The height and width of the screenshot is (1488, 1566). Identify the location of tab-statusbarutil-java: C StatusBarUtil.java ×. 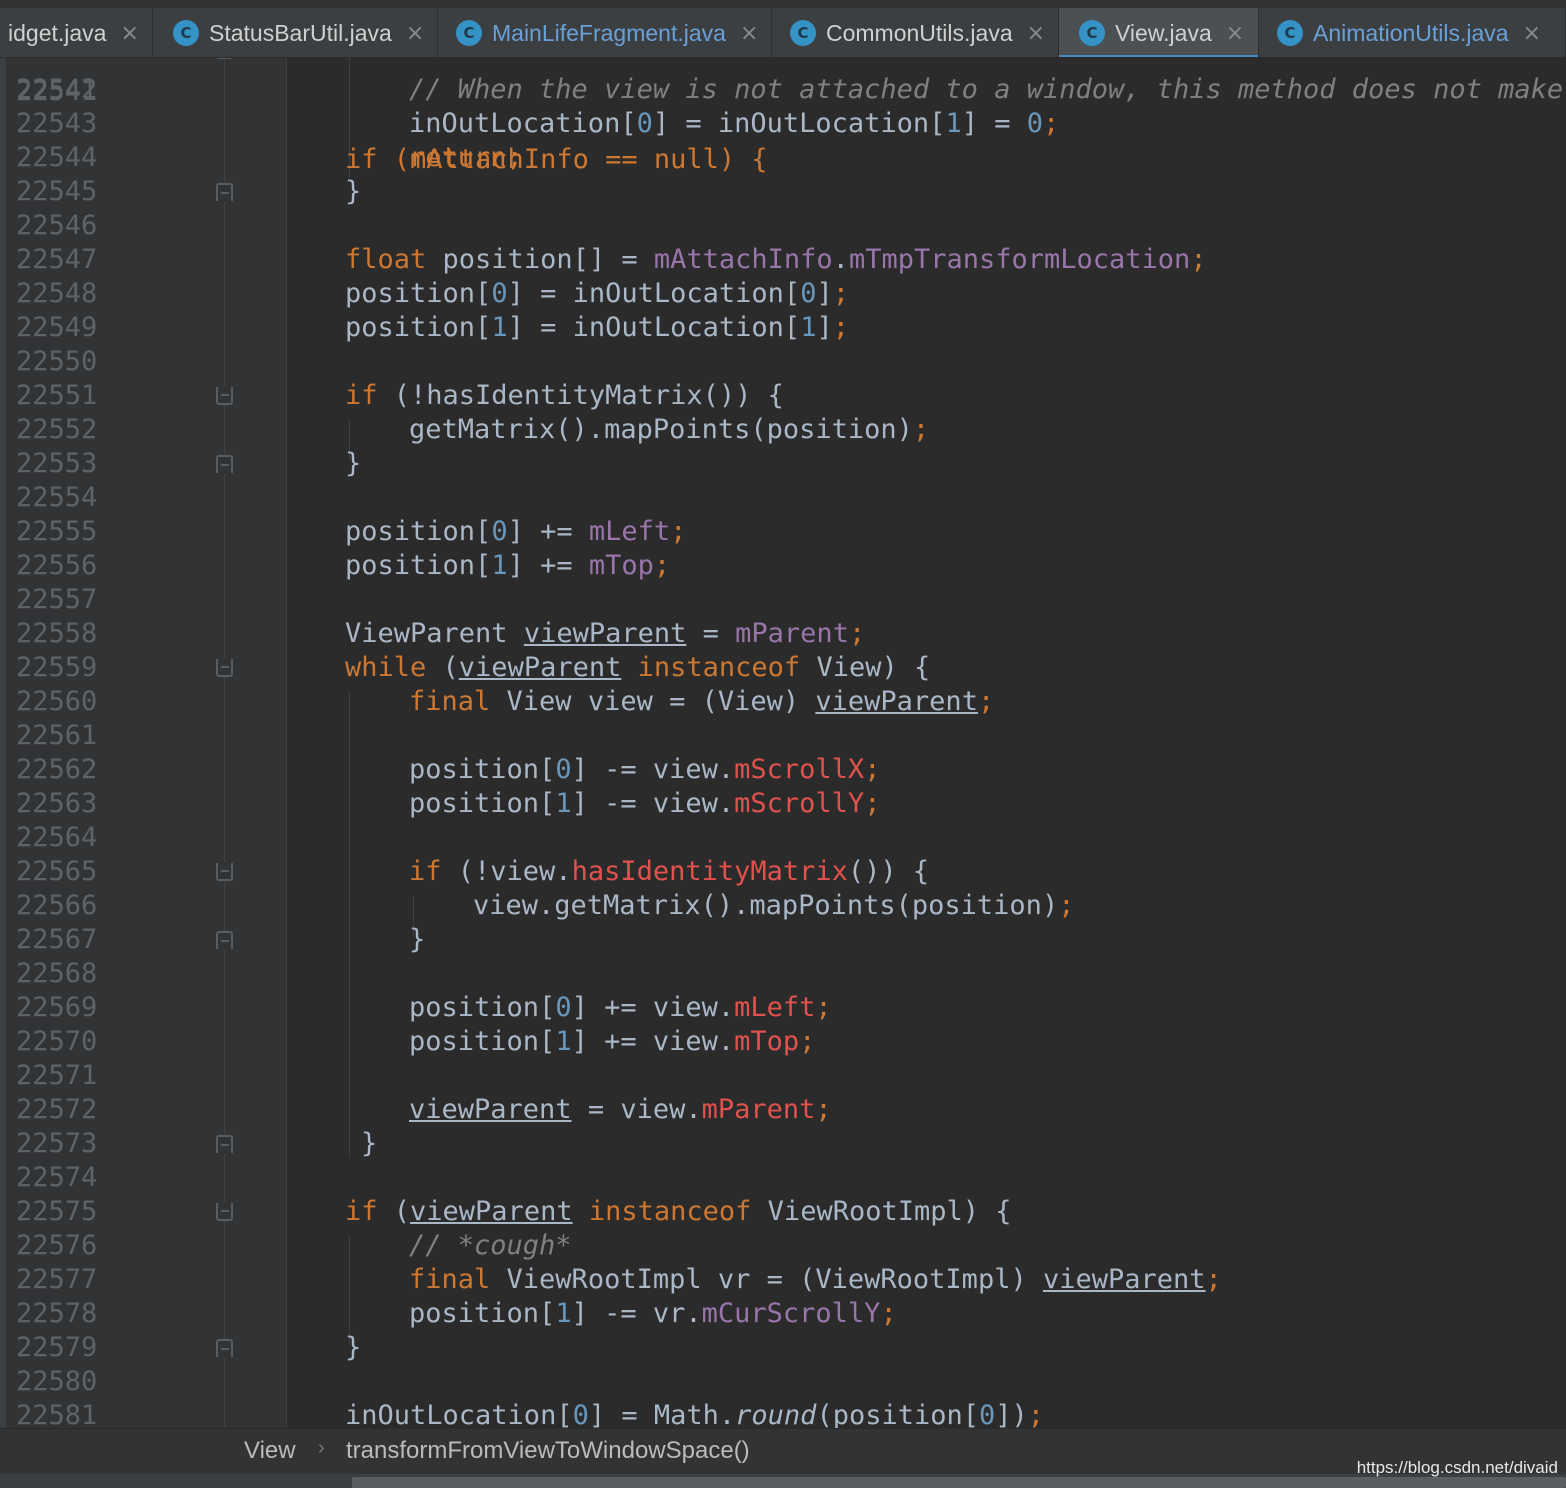
(295, 32).